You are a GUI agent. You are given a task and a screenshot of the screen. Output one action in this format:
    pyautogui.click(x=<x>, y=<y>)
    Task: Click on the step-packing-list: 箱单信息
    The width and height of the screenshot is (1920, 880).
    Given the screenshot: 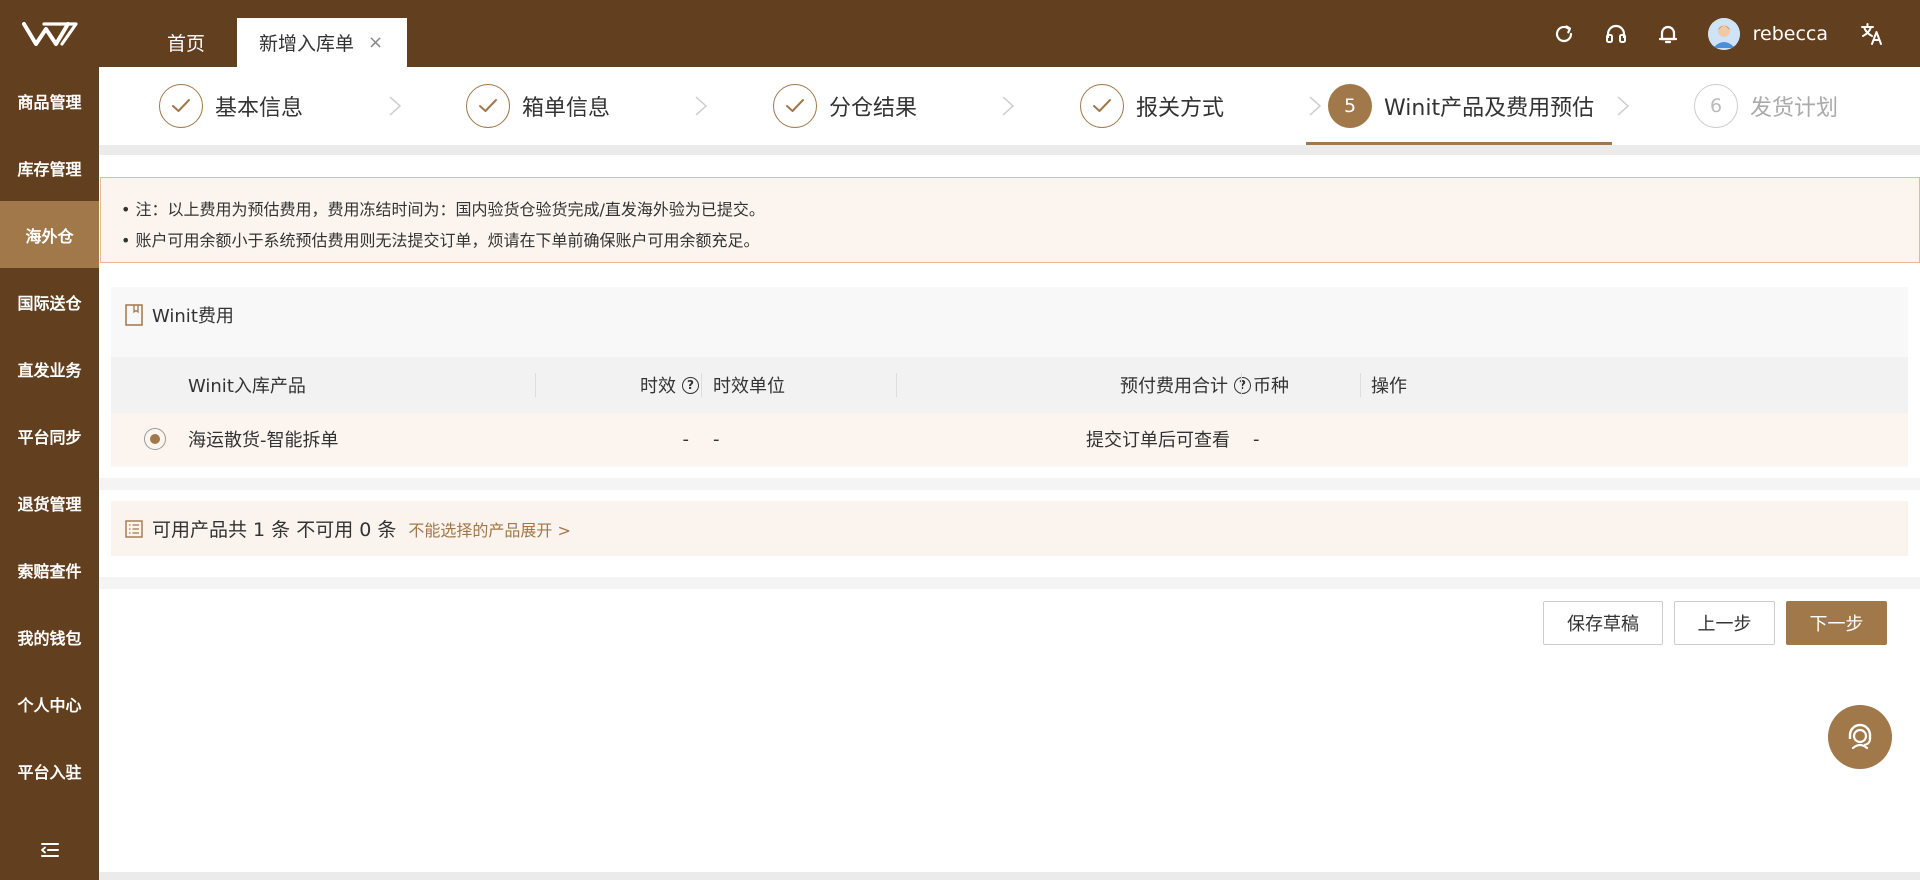 What is the action you would take?
    pyautogui.click(x=538, y=106)
    